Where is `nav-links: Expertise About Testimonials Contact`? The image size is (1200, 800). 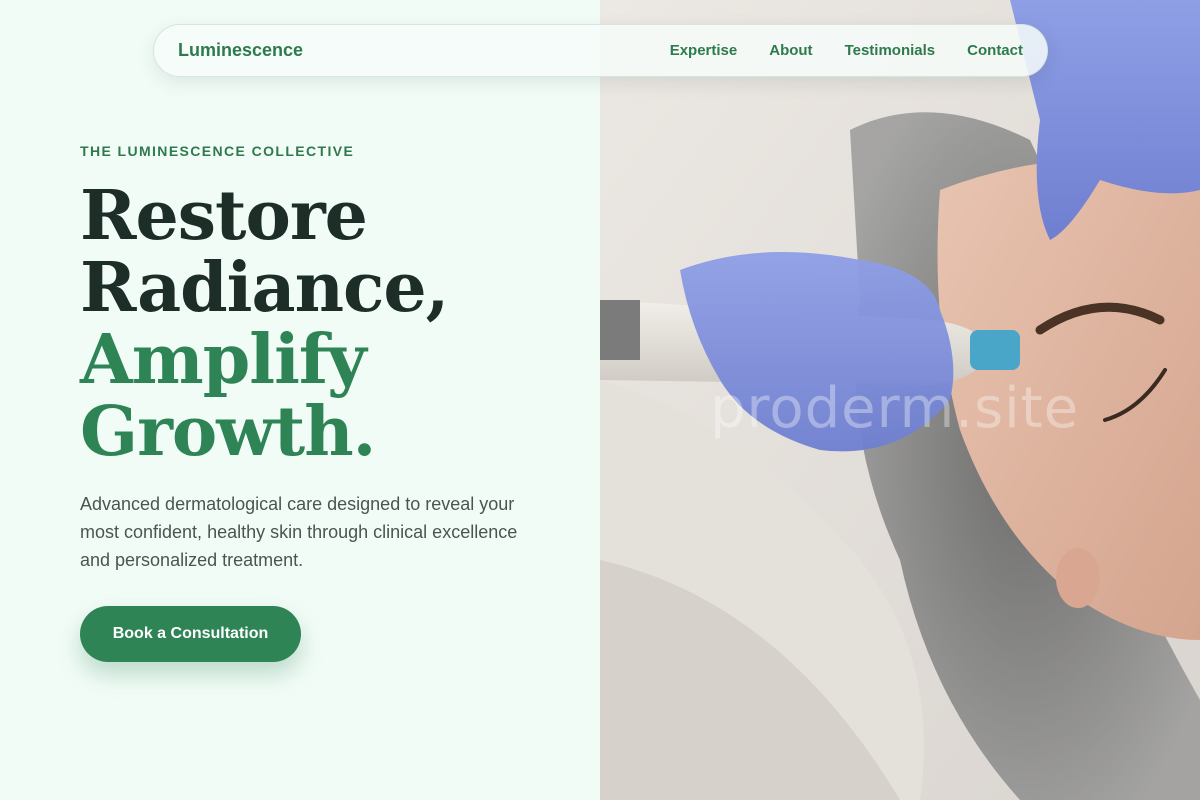
nav-links: Expertise About Testimonials Contact is located at coordinates (846, 50).